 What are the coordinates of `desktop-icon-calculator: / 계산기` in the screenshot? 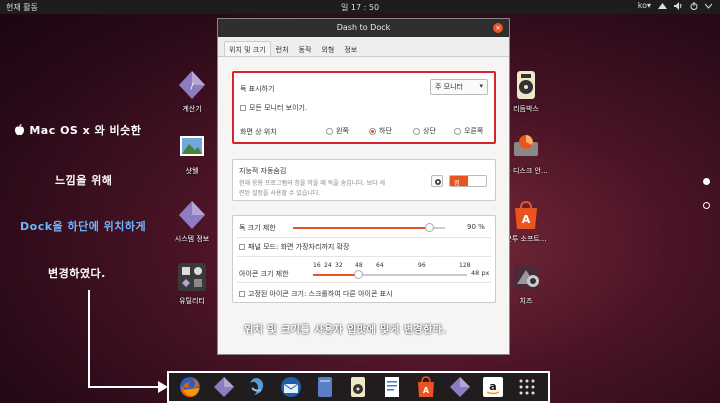 It's located at (192, 92).